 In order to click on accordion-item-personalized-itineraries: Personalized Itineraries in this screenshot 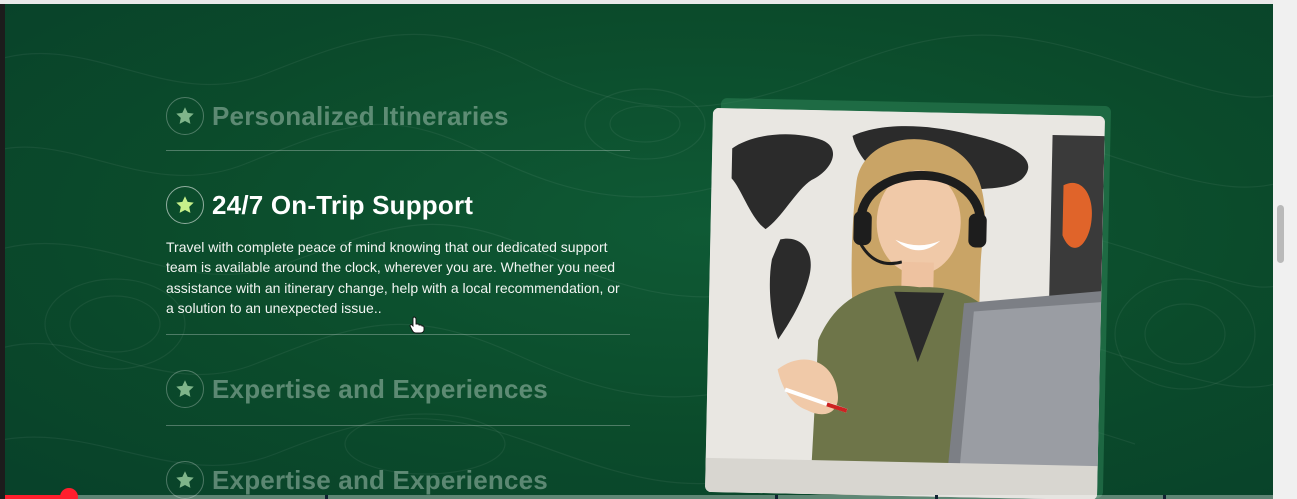, I will do `click(398, 123)`.